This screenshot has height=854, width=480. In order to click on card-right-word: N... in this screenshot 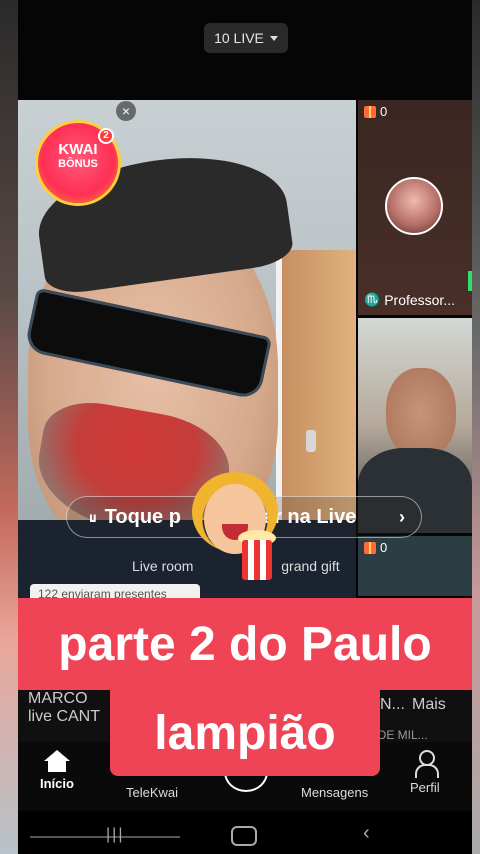, I will do `click(392, 704)`.